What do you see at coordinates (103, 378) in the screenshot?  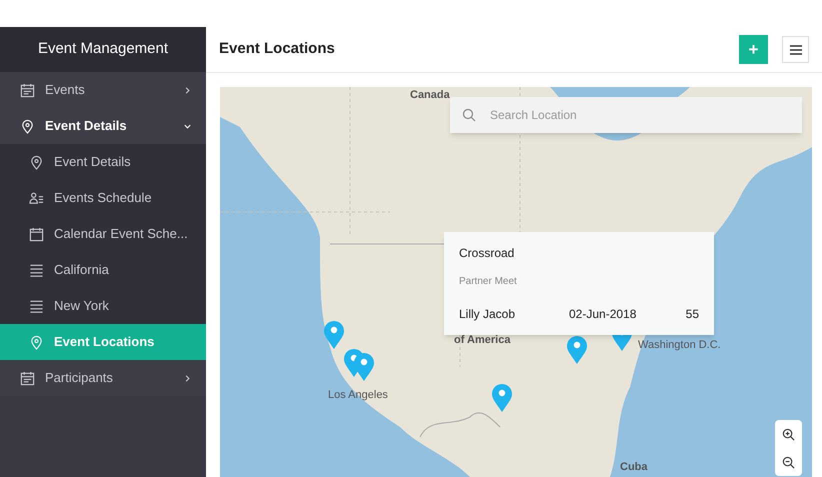 I see `sidebar-item: Participants` at bounding box center [103, 378].